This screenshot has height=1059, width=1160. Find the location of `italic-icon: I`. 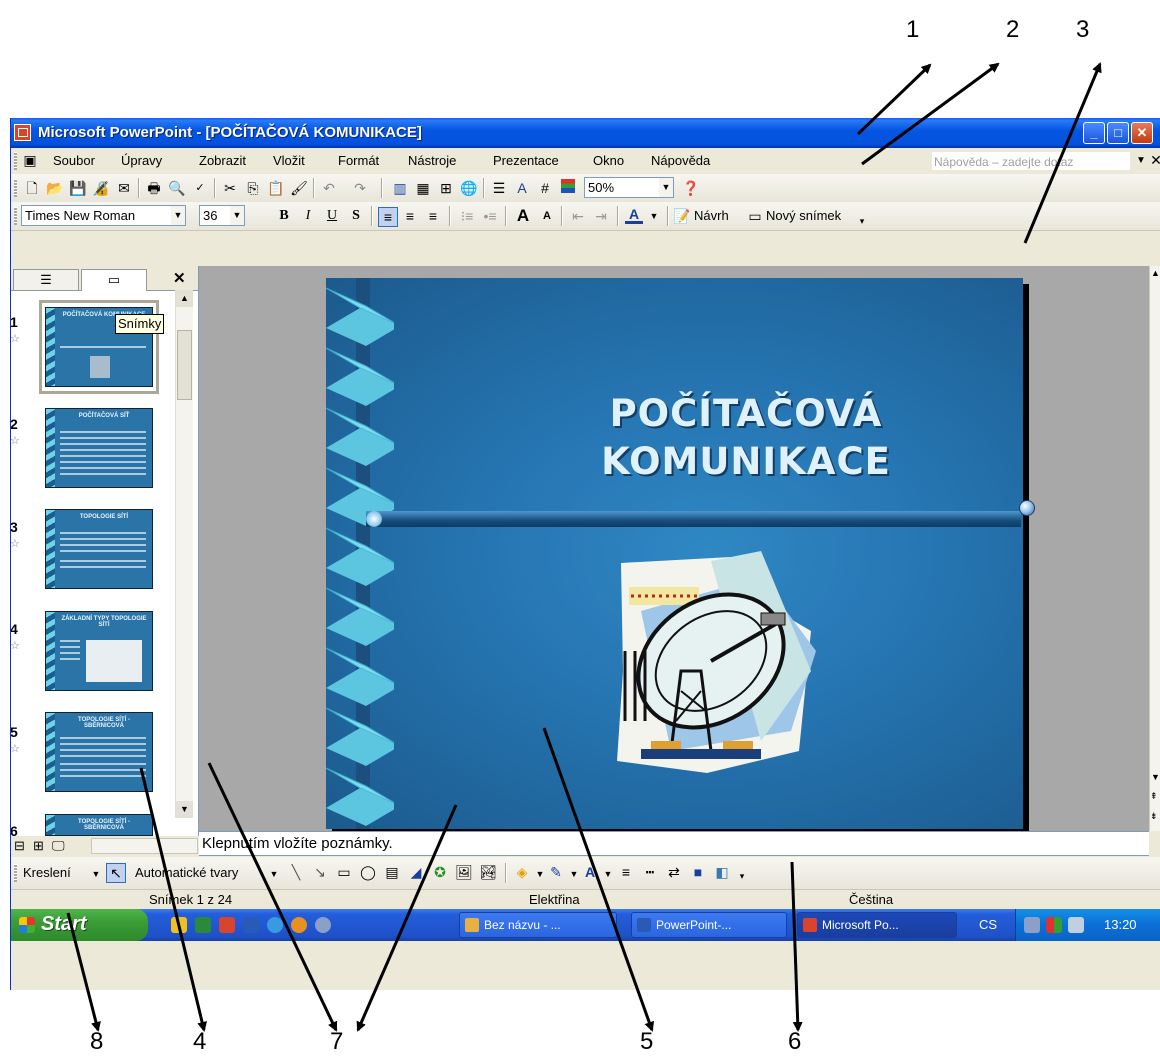

italic-icon: I is located at coordinates (308, 216).